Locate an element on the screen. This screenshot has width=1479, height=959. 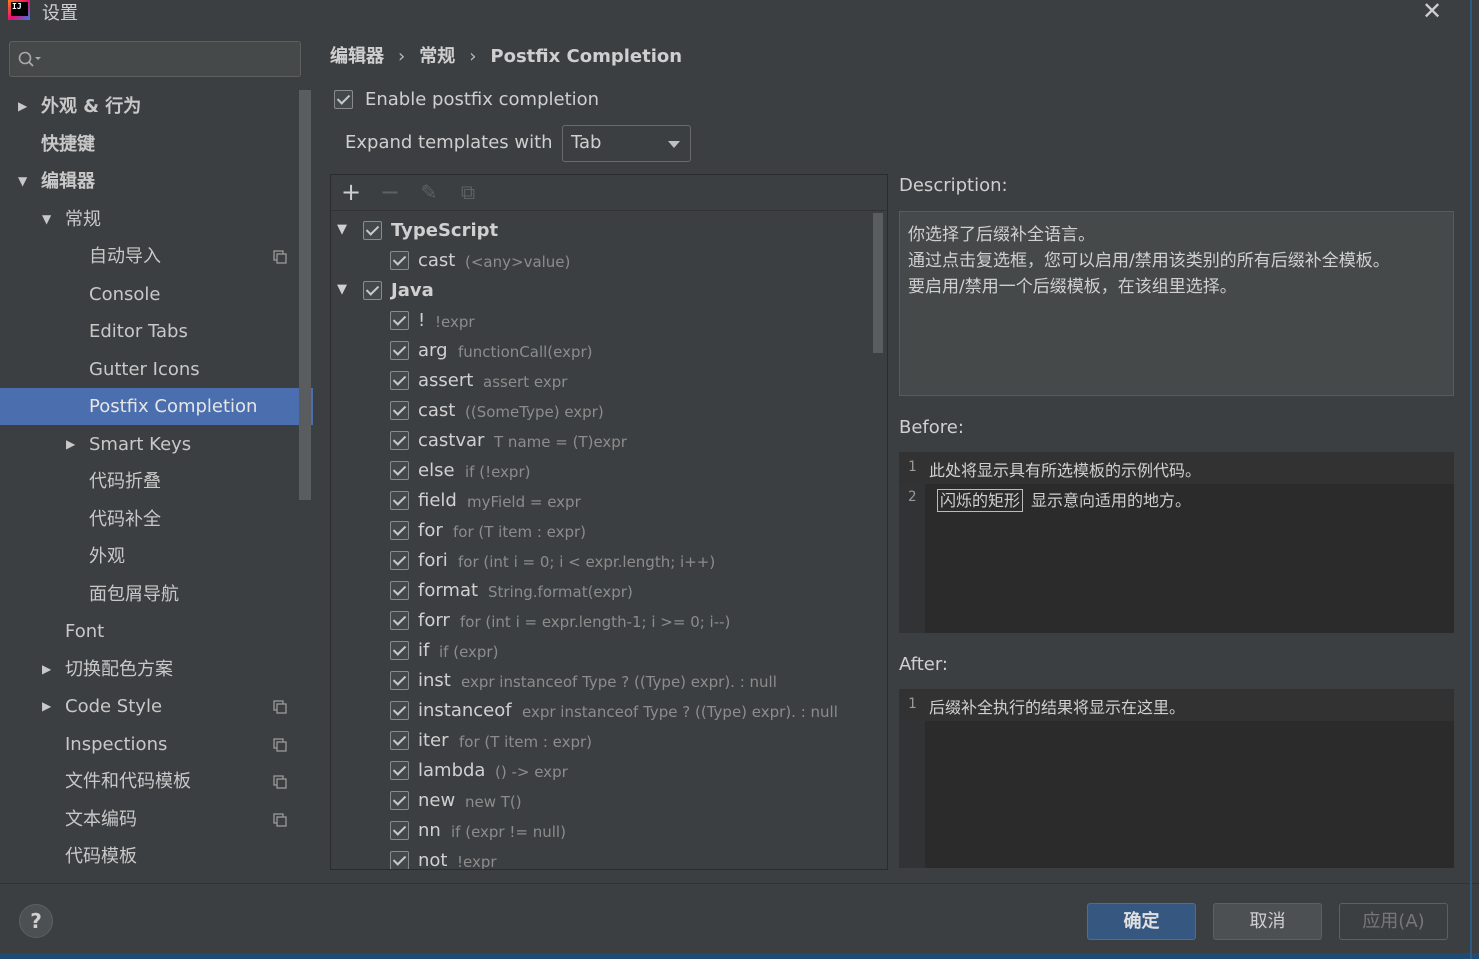
sidebar-item: 文件和代码模板 is located at coordinates (156, 781).